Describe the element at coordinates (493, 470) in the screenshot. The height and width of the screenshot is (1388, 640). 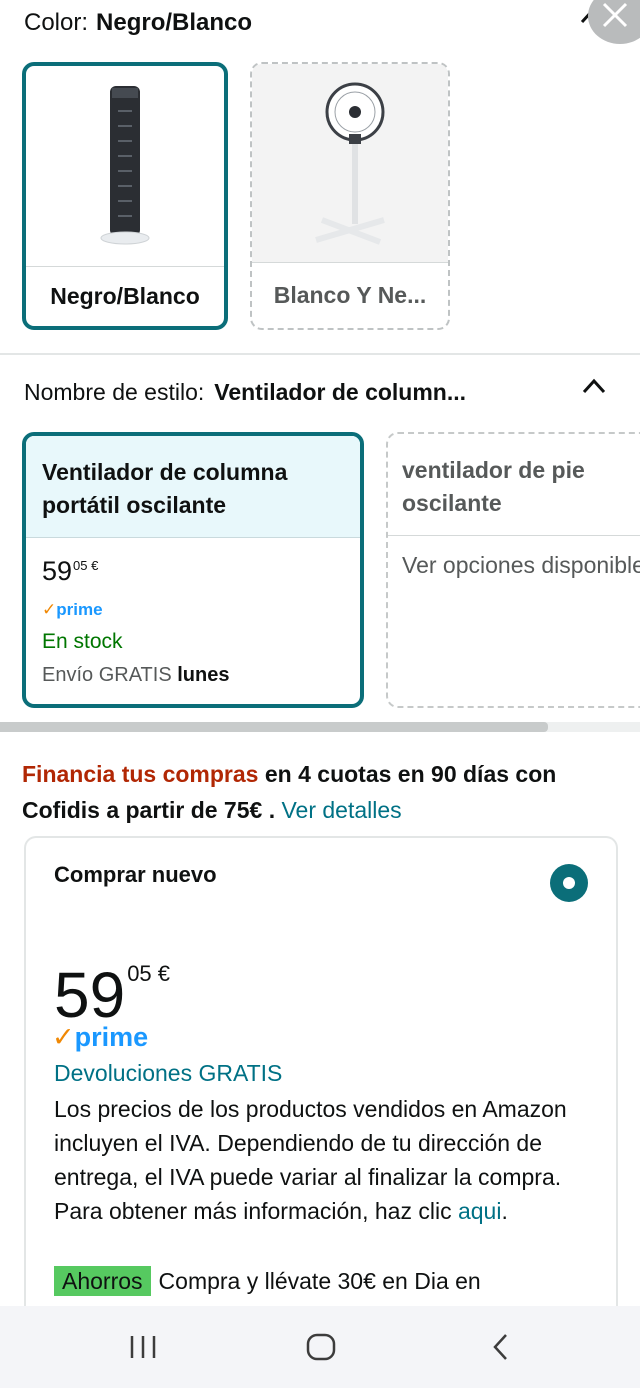
I see `style-option-title-line1: ventilador de pie` at that location.